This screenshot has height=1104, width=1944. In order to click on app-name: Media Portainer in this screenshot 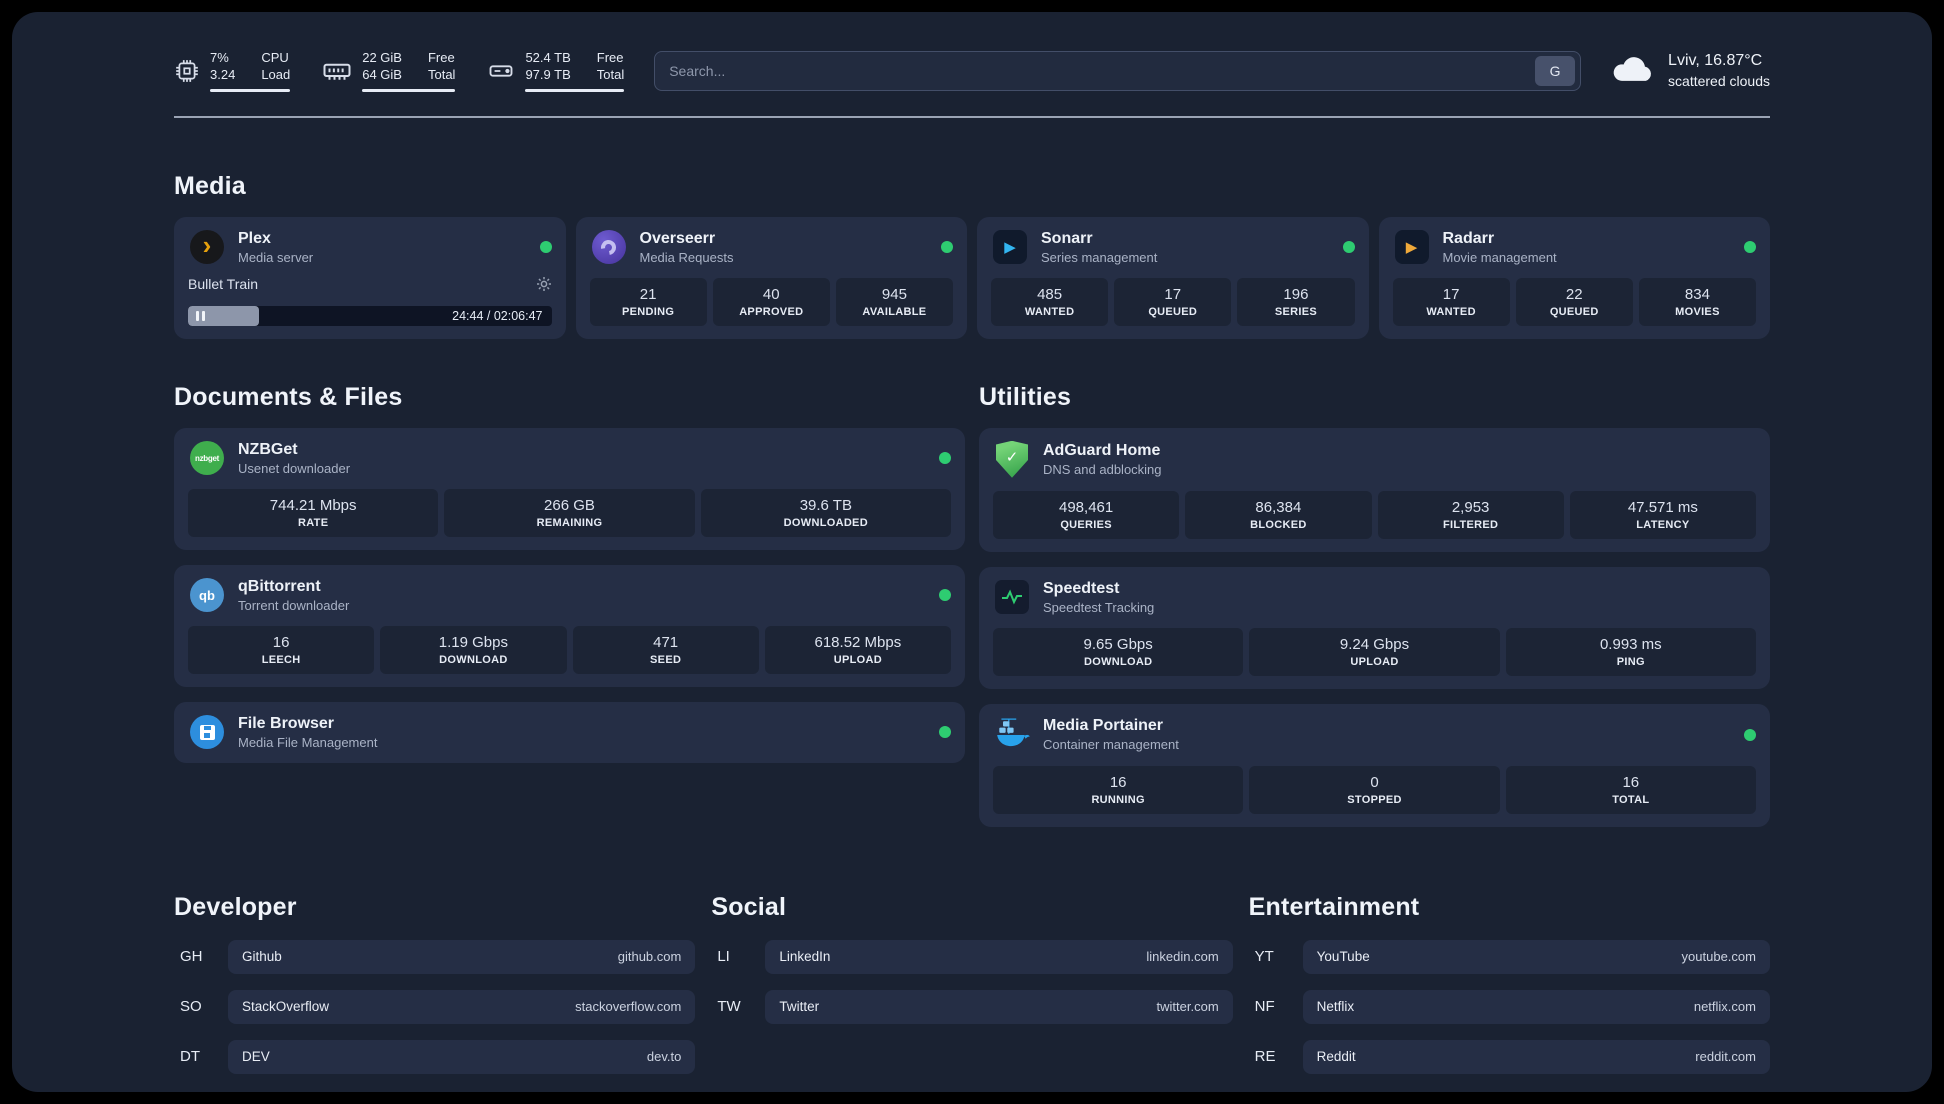, I will do `click(1103, 726)`.